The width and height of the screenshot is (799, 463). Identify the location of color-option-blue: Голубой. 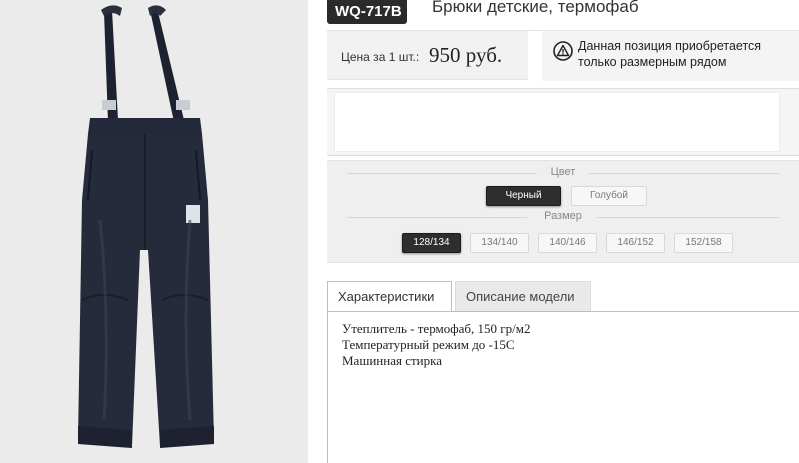
(609, 196).